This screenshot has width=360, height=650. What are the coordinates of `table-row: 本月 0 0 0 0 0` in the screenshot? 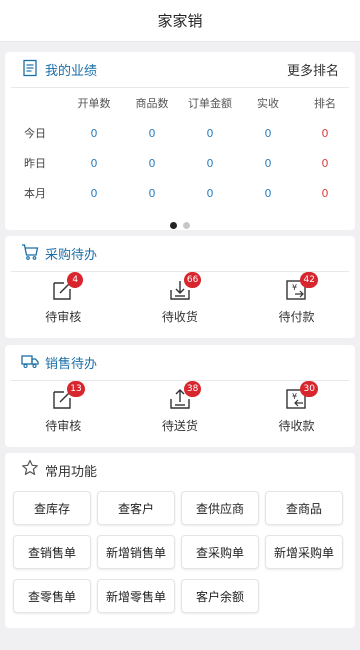 It's located at (180, 193).